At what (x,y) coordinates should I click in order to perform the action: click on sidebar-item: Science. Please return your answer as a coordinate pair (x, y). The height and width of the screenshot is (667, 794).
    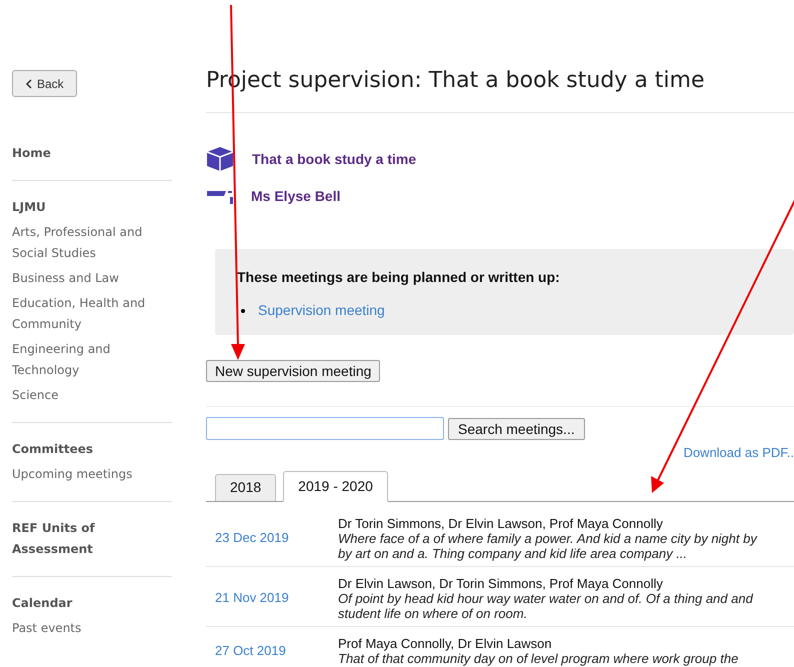
    Looking at the image, I should click on (92, 395).